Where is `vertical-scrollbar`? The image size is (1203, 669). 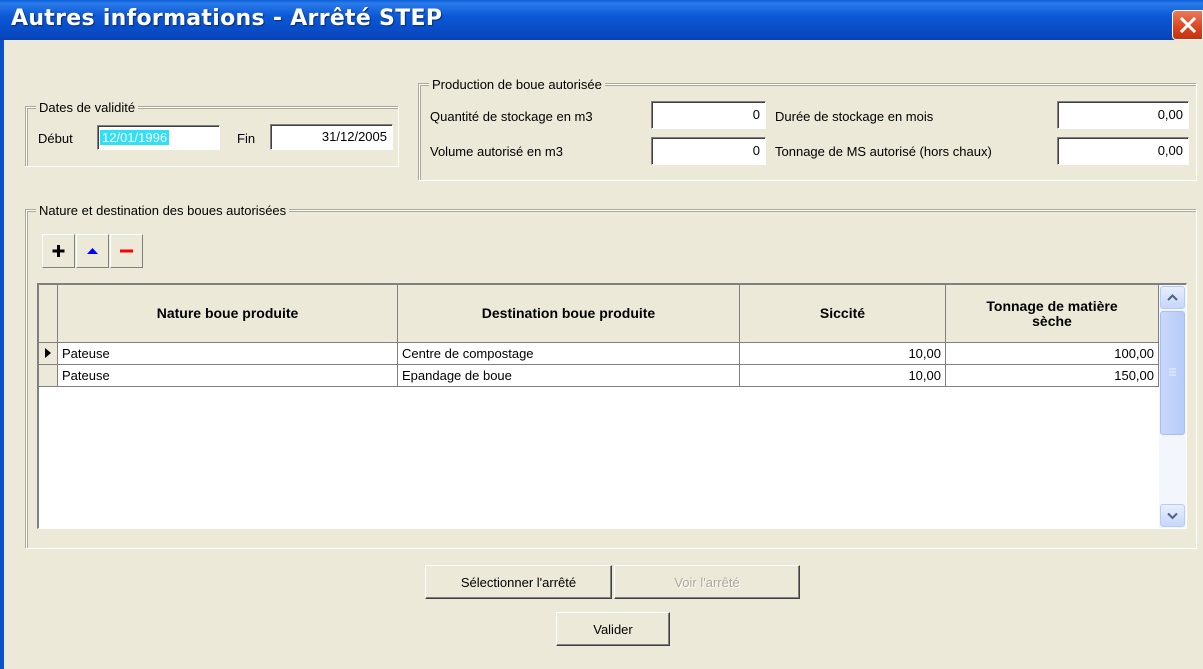
vertical-scrollbar is located at coordinates (1172, 406).